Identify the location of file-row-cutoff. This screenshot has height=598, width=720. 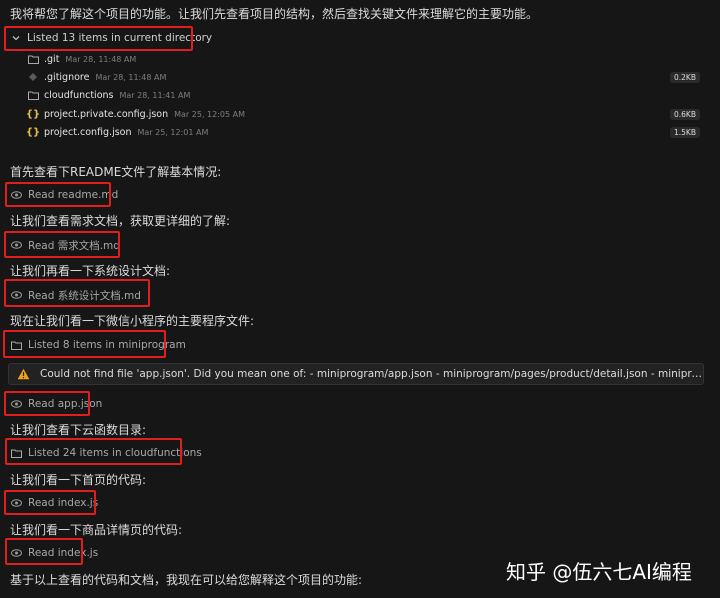
(86, 144).